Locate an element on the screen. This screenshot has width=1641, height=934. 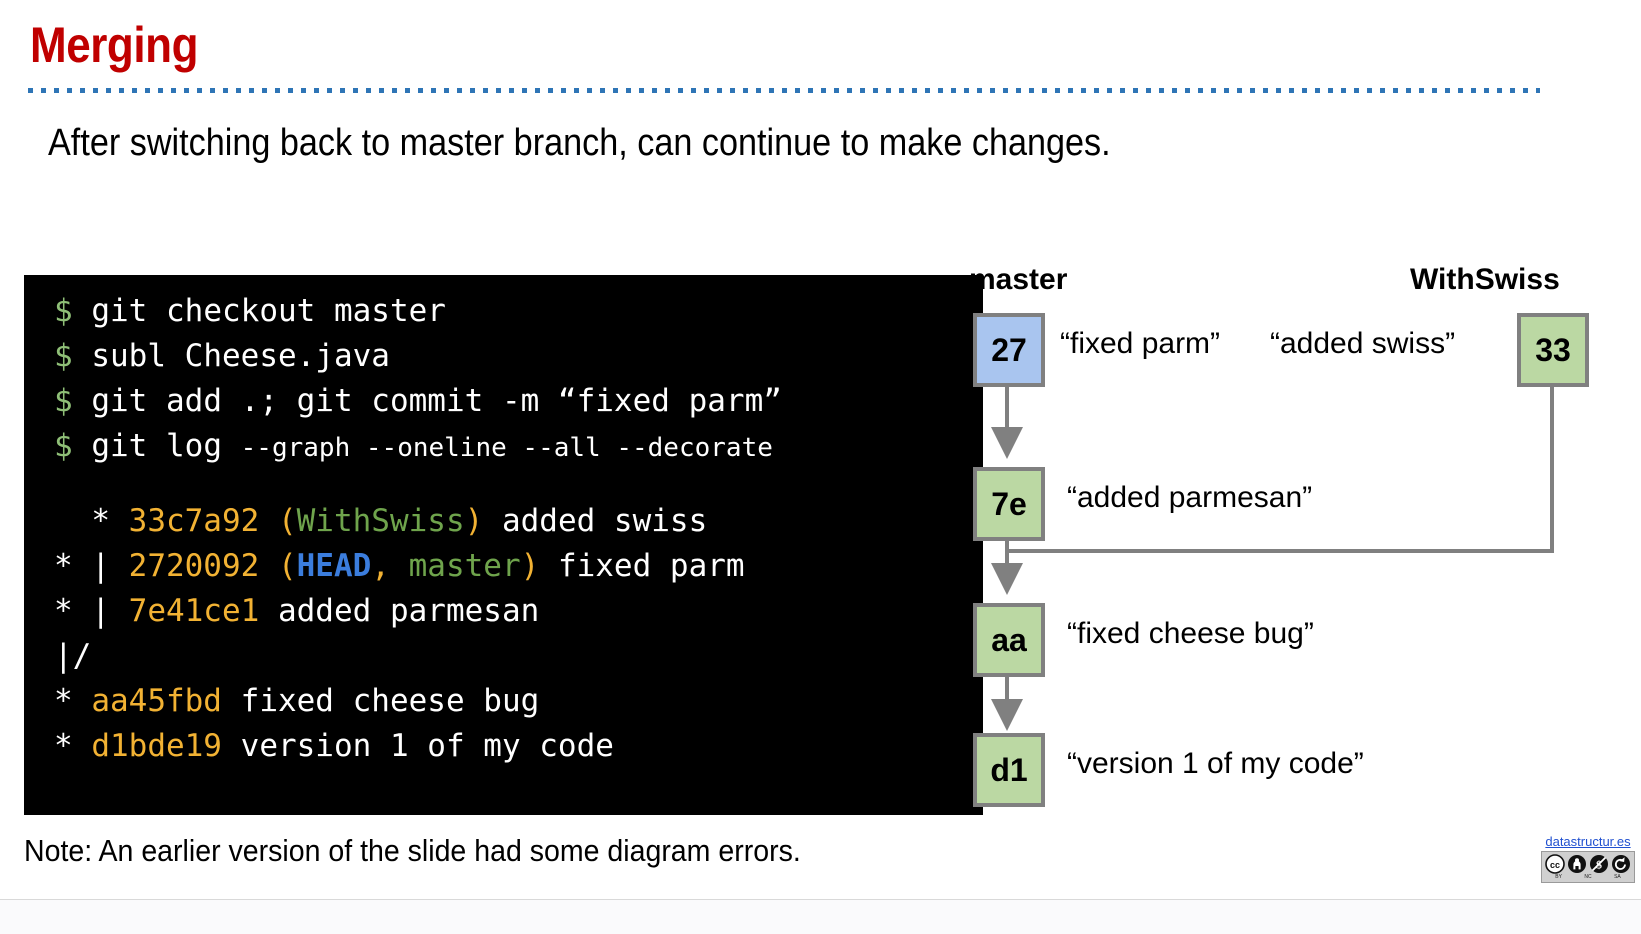
command-text: git checkout master is located at coordinates (268, 311).